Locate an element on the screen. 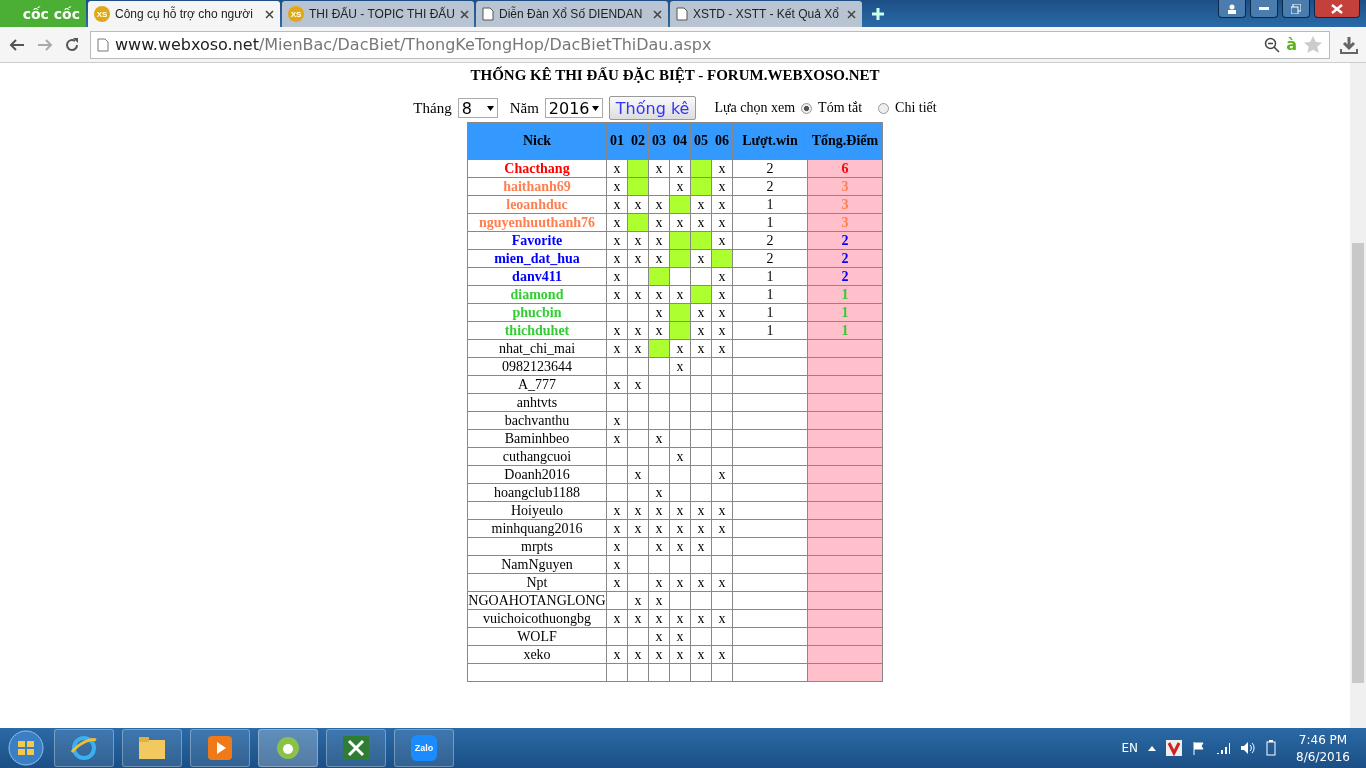 The width and height of the screenshot is (1366, 768). restore-button is located at coordinates (1296, 9).